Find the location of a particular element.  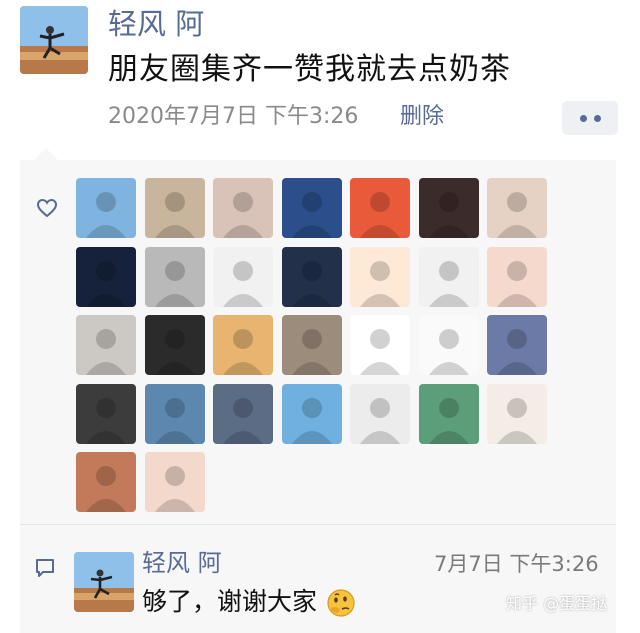

comment-text: 够了，谢谢大家 is located at coordinates (229, 602).